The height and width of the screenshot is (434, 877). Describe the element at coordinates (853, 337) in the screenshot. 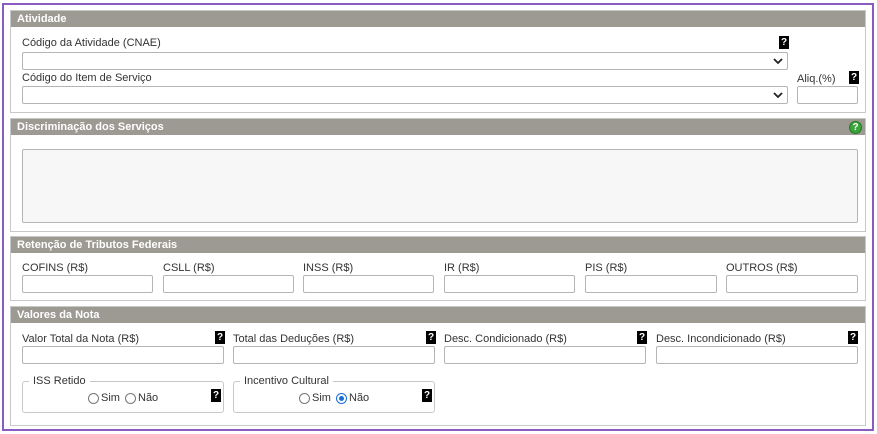

I see `desc-incondicionado-help-icon: ?` at that location.